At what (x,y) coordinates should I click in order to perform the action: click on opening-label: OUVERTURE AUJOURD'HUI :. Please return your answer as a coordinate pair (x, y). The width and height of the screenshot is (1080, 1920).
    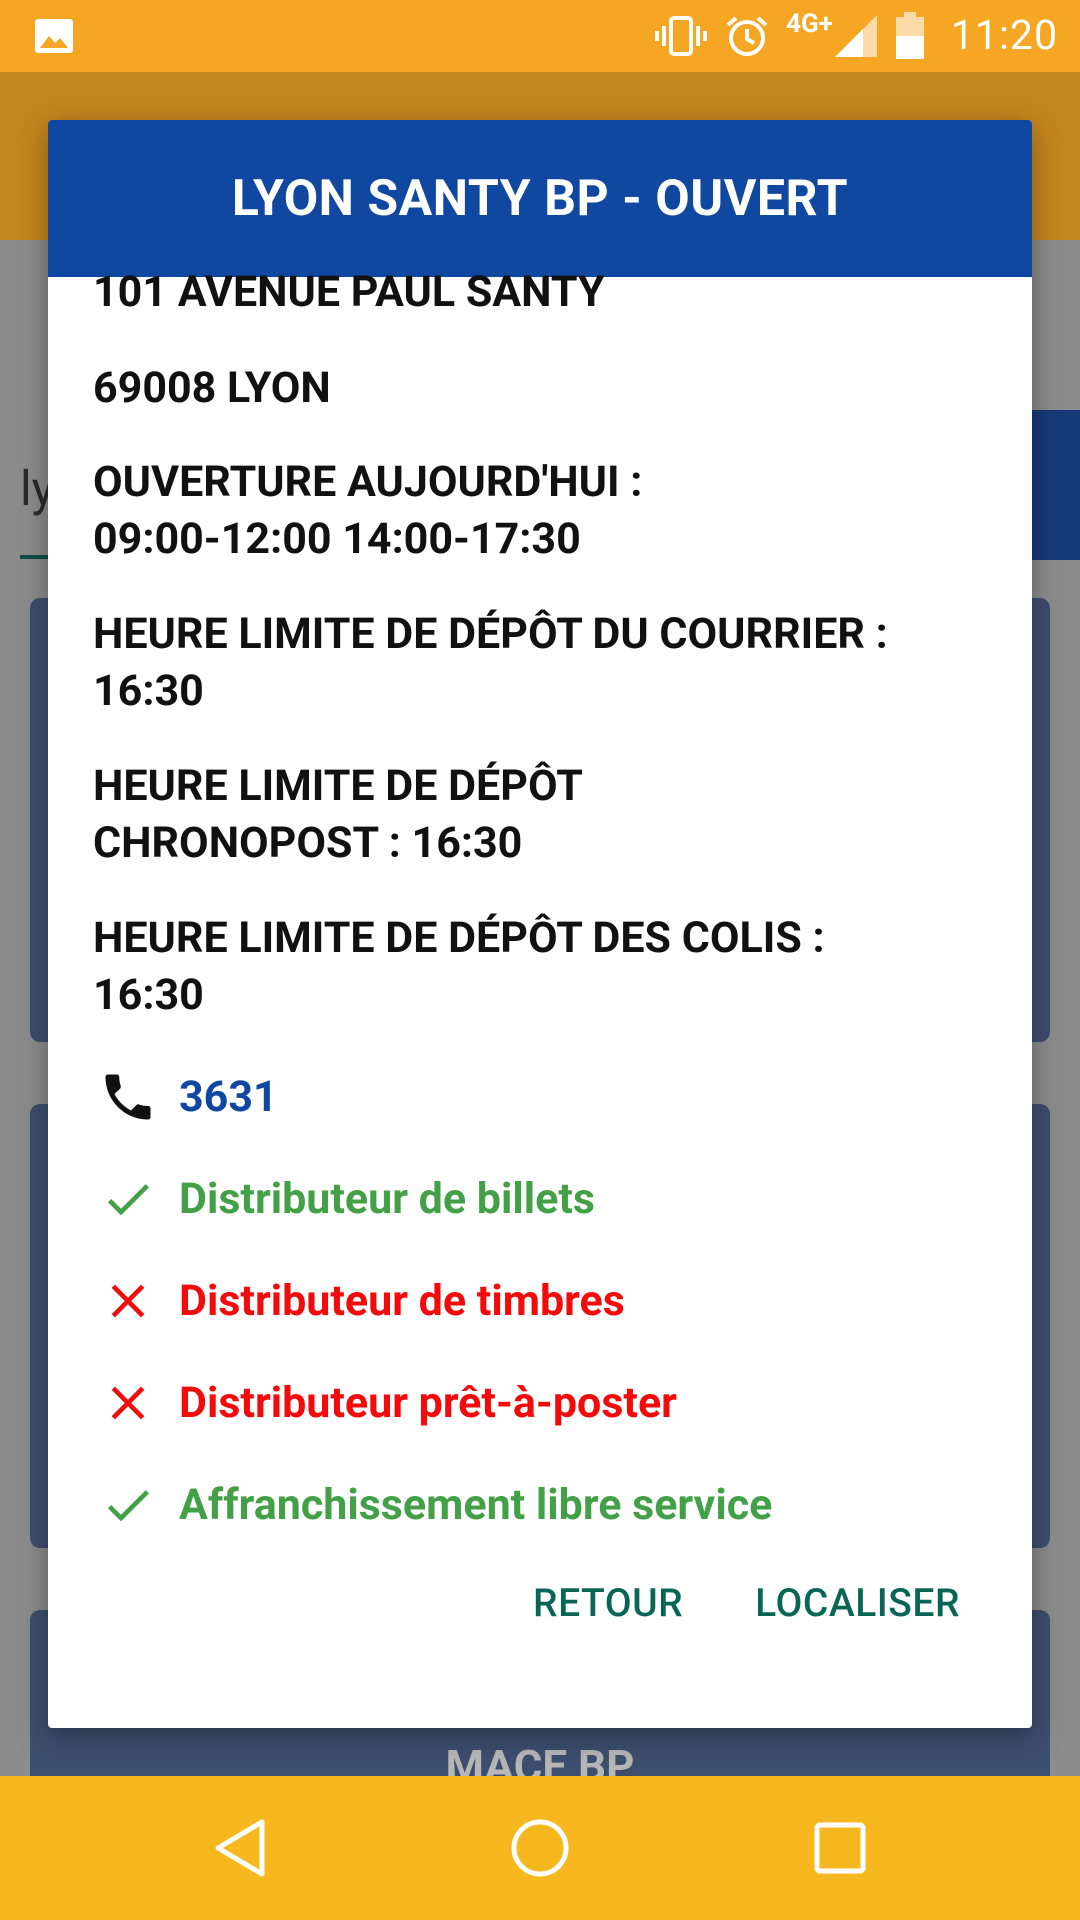
    Looking at the image, I should click on (368, 482).